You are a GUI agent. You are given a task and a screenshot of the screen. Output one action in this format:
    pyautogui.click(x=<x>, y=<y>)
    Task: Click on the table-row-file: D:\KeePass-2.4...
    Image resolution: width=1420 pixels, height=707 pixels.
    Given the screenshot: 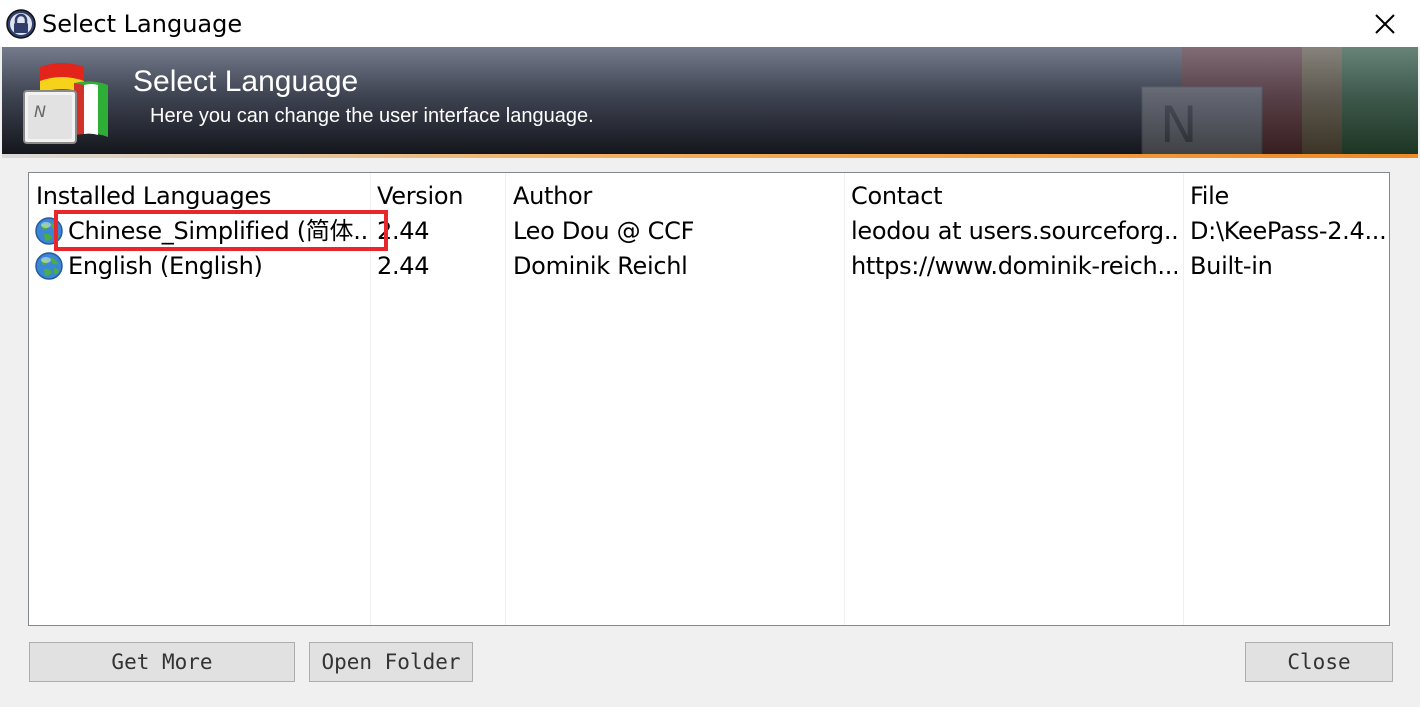 What is the action you would take?
    pyautogui.click(x=1288, y=231)
    